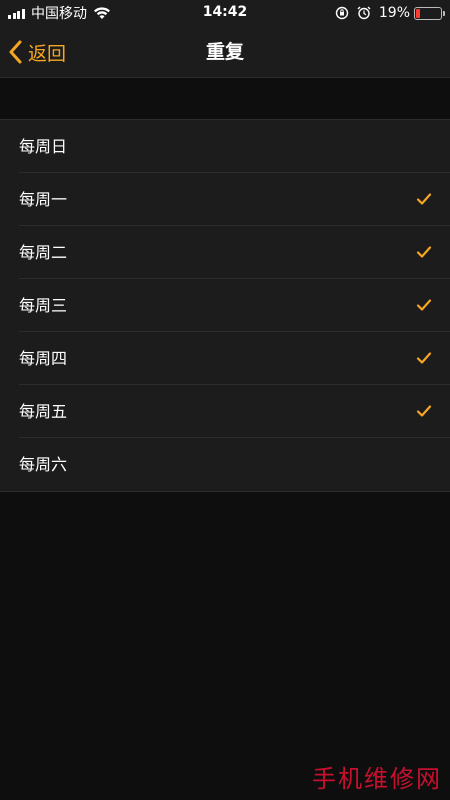 The image size is (450, 800). Describe the element at coordinates (43, 358) in the screenshot. I see `day-label: 每周四` at that location.